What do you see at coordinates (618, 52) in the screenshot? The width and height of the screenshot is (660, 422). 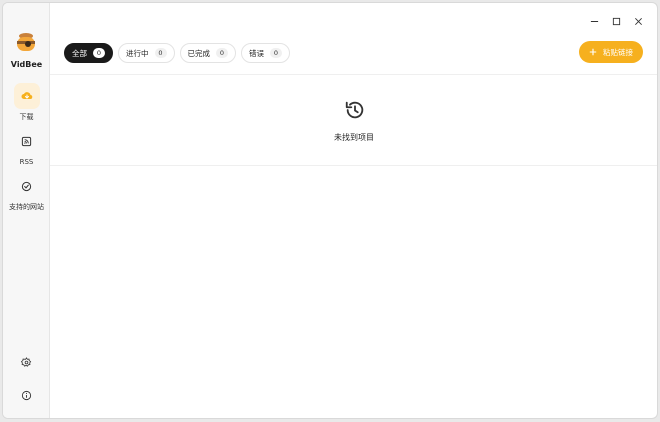 I see `paste-link-label: 粘贴链接` at bounding box center [618, 52].